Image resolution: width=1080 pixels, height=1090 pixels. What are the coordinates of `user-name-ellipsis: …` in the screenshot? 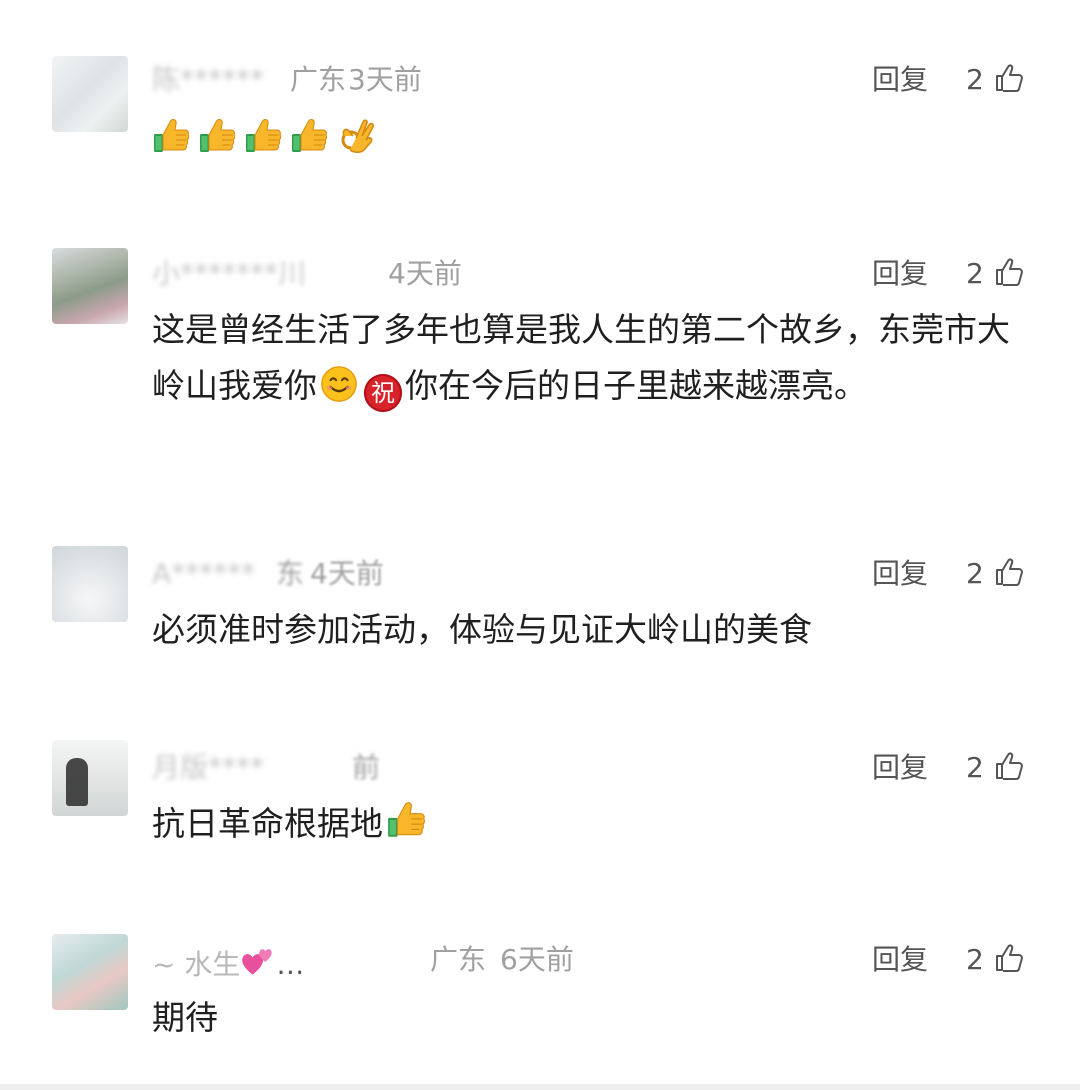 It's located at (290, 964).